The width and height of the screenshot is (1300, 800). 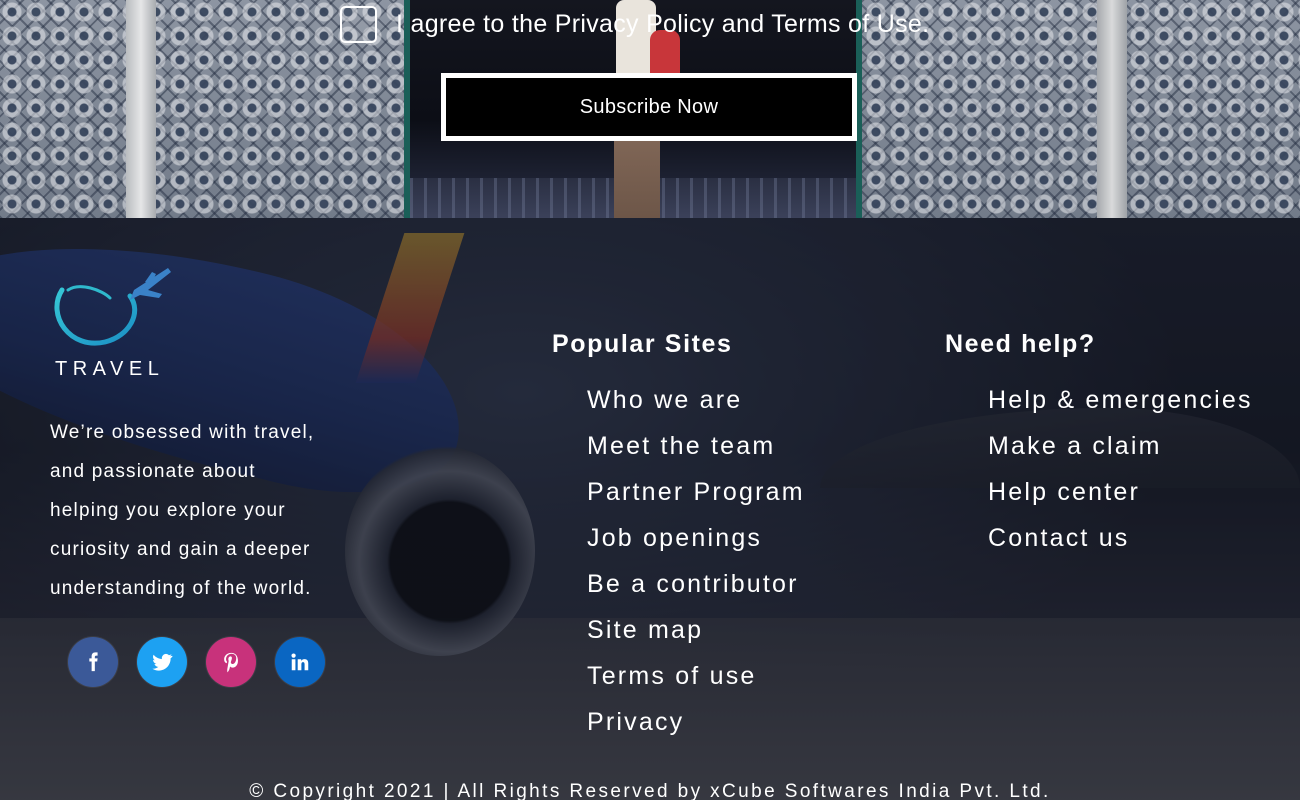 What do you see at coordinates (696, 639) in the screenshot?
I see `link-site-map: Site map` at bounding box center [696, 639].